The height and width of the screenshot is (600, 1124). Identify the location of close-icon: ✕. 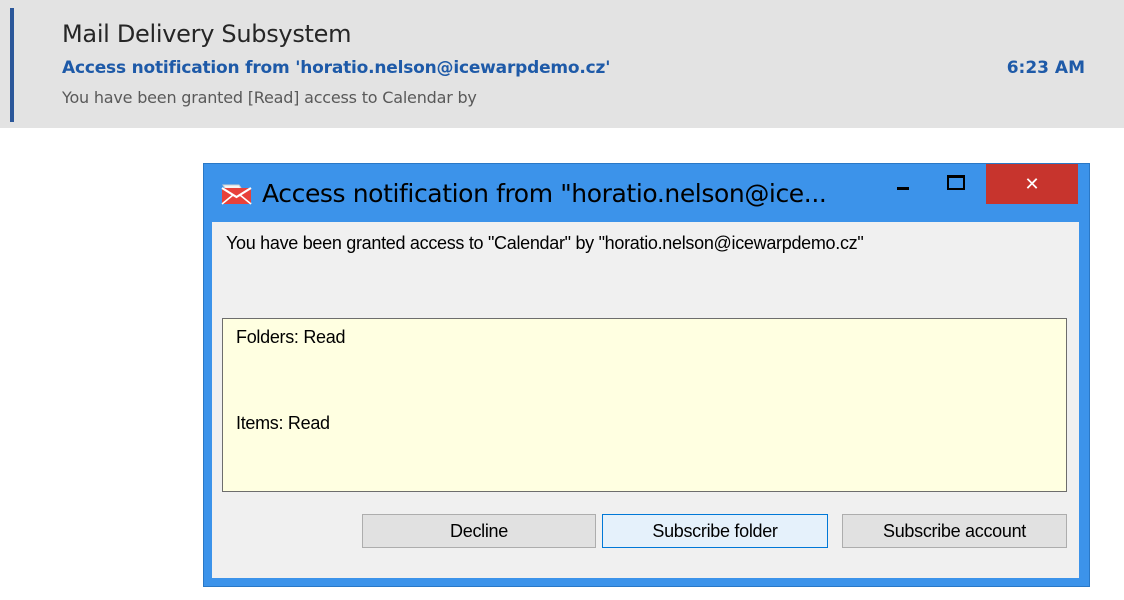
(1032, 184).